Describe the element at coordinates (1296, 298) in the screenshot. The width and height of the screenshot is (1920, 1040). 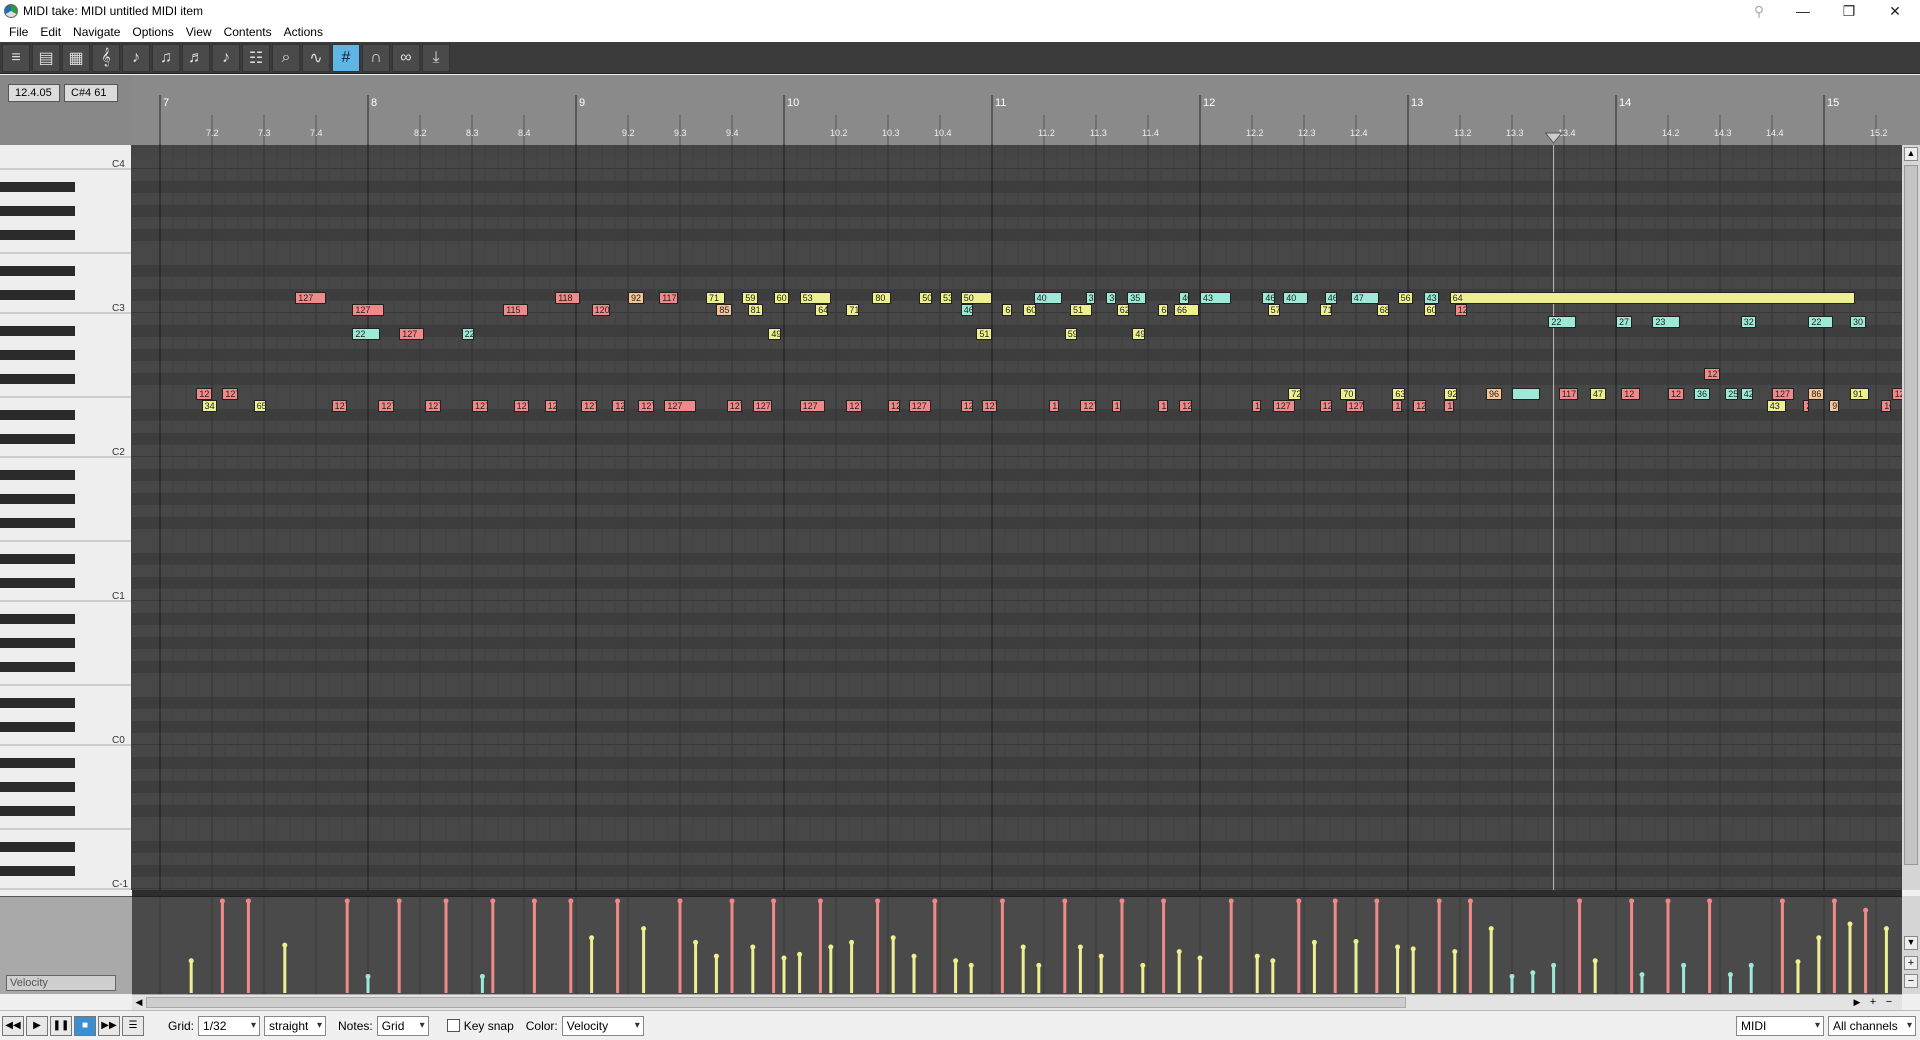
I see `midi-note: 40` at that location.